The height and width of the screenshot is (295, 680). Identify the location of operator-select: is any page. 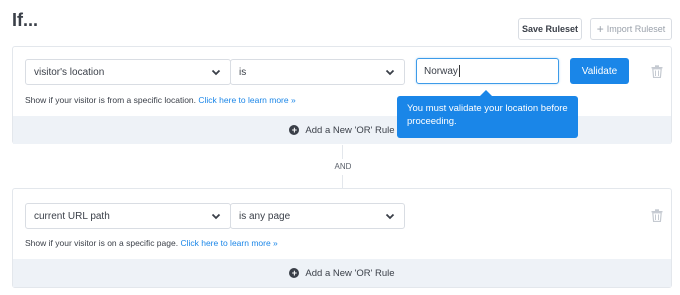
(317, 216).